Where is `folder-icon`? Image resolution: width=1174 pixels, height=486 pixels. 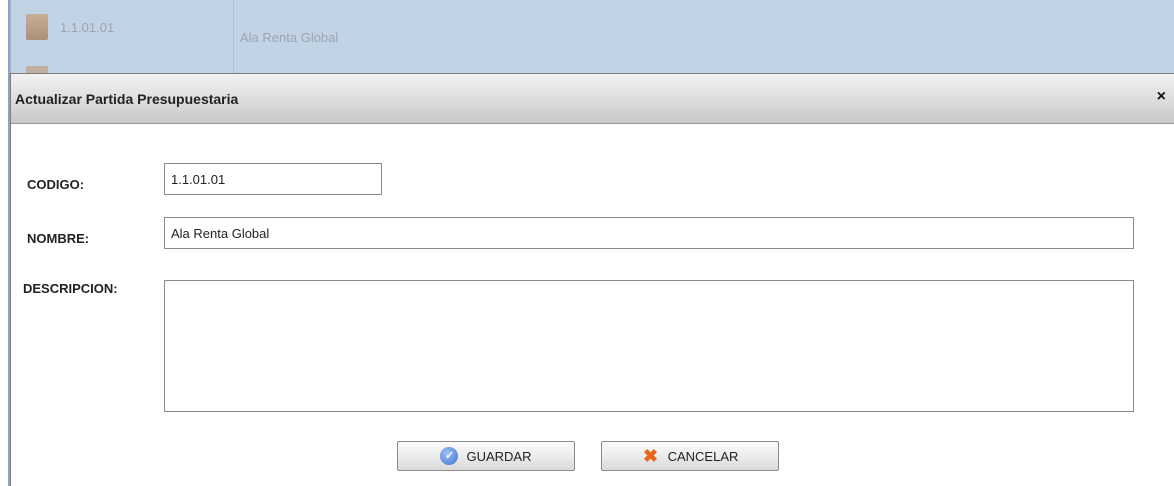
folder-icon is located at coordinates (37, 27).